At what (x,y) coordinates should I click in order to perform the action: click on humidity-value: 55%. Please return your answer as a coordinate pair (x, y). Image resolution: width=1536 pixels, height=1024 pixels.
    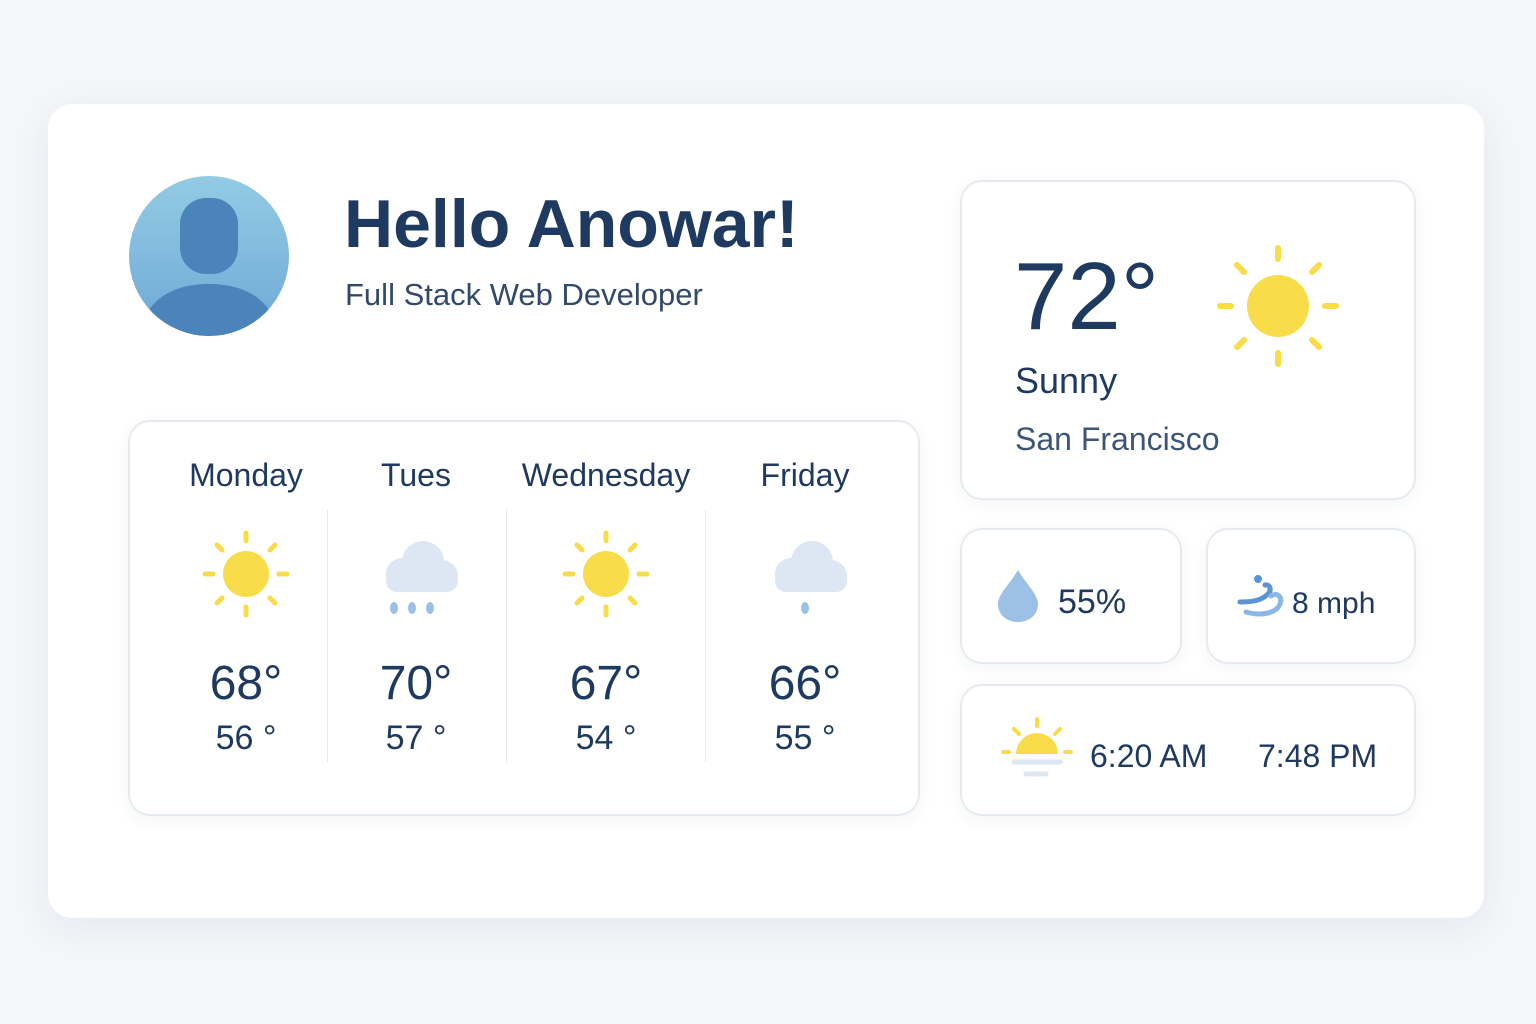
    Looking at the image, I should click on (1092, 602).